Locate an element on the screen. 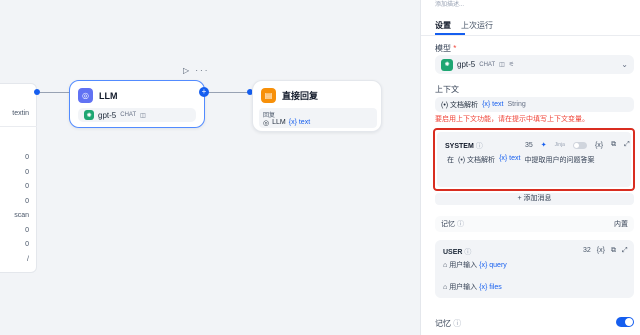 This screenshot has width=640, height=335. memory-builtin: 内置 is located at coordinates (621, 224).